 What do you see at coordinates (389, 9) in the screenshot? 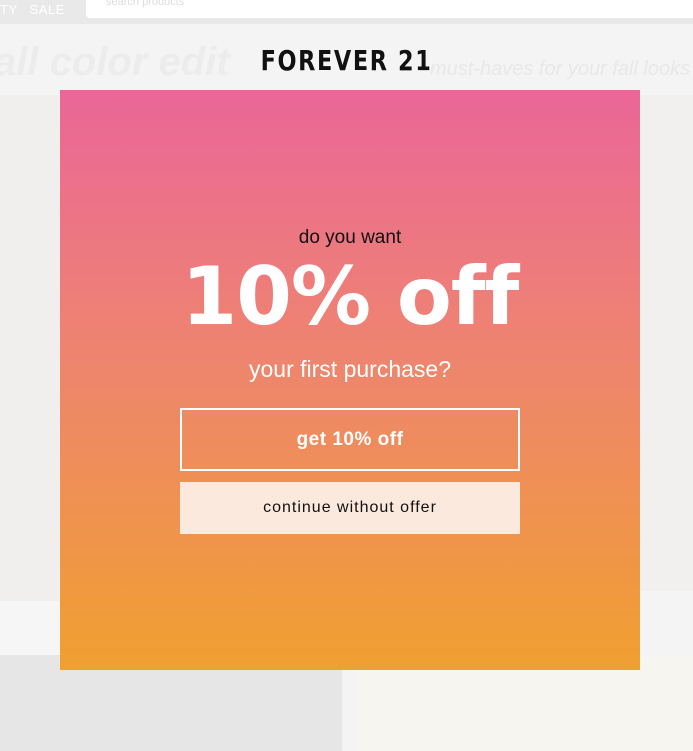
I see `search-input: search products` at bounding box center [389, 9].